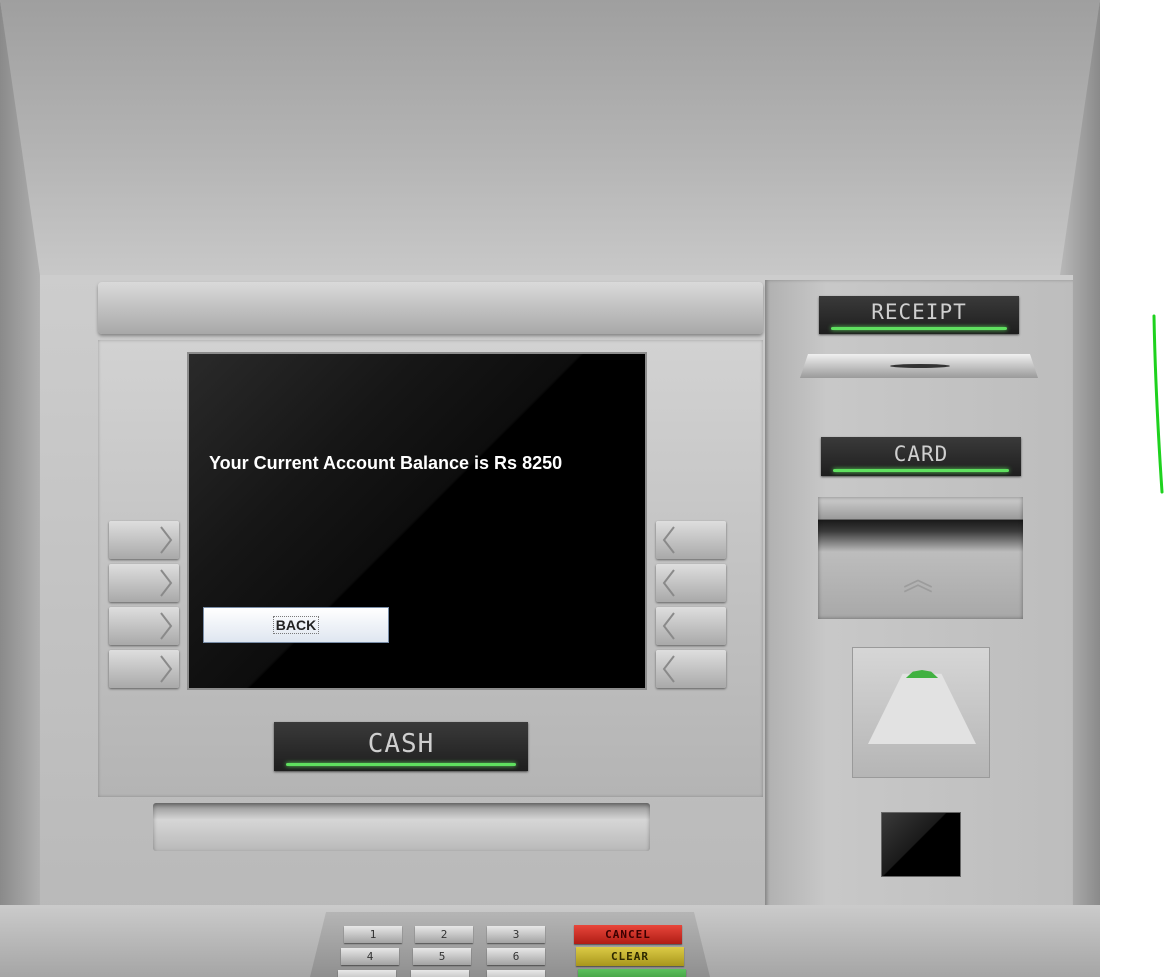 Image resolution: width=1167 pixels, height=977 pixels. I want to click on receipt-label: RECEIPT, so click(919, 312).